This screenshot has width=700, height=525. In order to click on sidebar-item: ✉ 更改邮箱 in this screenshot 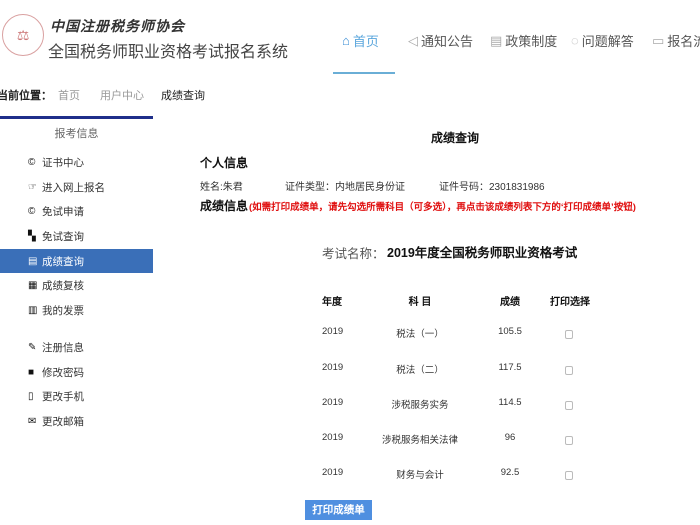, I will do `click(76, 421)`.